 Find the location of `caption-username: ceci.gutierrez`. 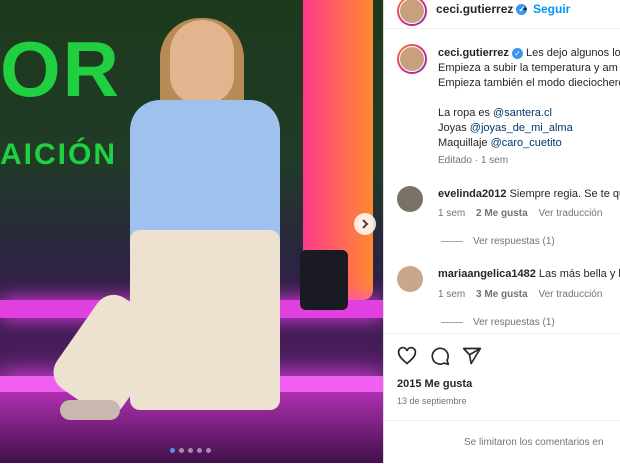

caption-username: ceci.gutierrez is located at coordinates (473, 53).